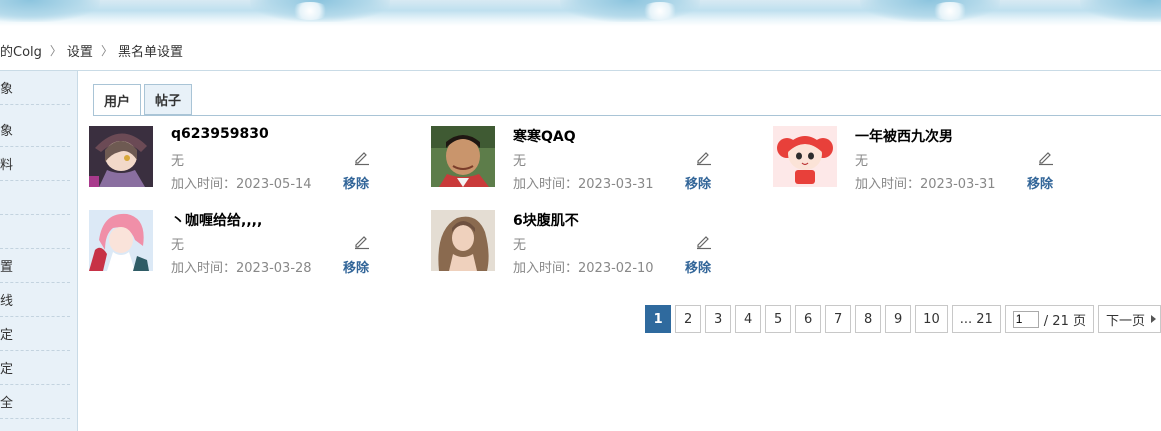  I want to click on breadcrumb-current: 黑名单设置, so click(150, 52).